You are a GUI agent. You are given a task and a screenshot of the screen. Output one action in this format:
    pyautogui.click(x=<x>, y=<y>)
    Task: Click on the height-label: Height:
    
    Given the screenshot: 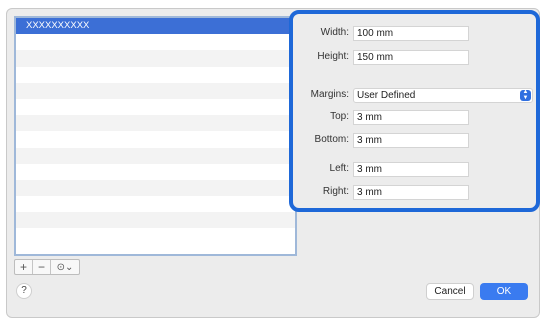 What is the action you would take?
    pyautogui.click(x=333, y=56)
    